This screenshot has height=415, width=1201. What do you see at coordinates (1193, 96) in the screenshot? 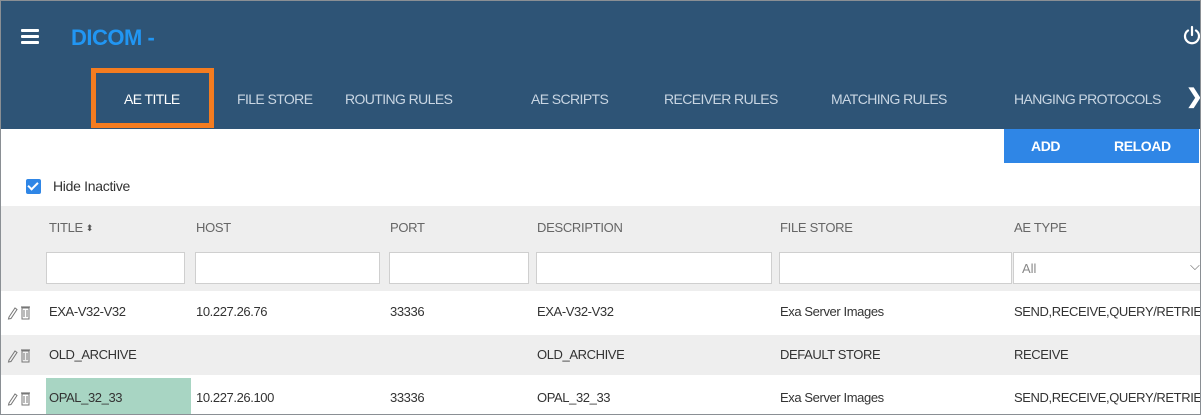
I see `chevron-right-icon: ❯` at bounding box center [1193, 96].